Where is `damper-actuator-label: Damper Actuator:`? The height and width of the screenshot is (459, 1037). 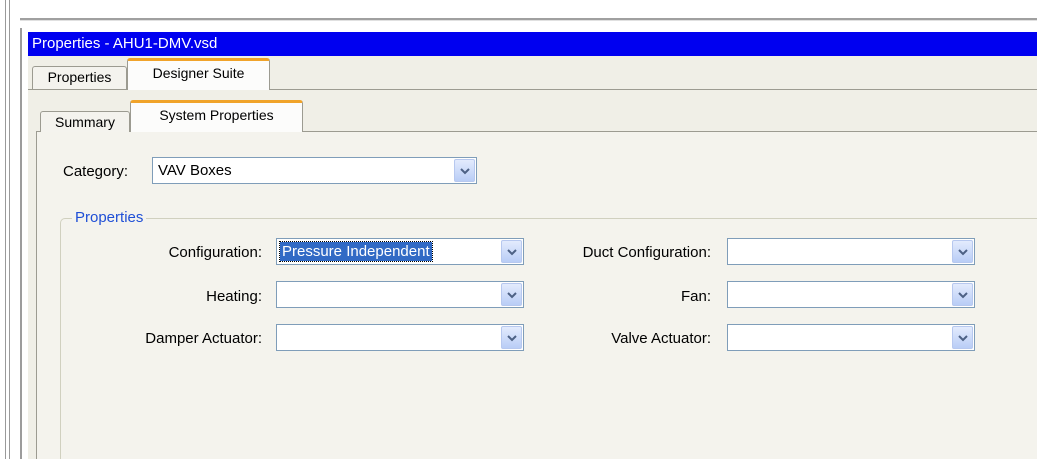 damper-actuator-label: Damper Actuator: is located at coordinates (203, 338).